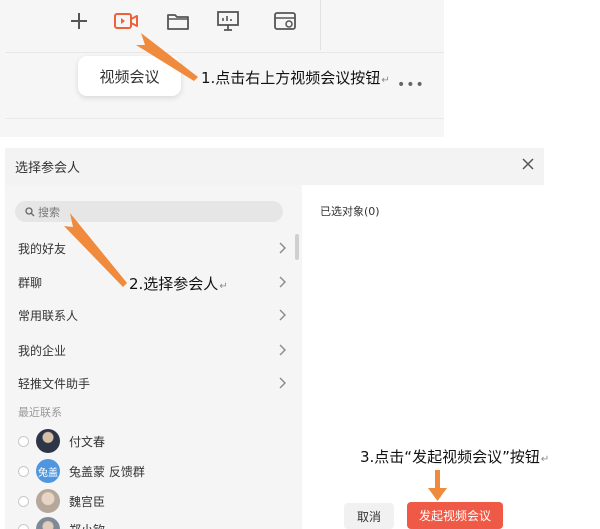 The height and width of the screenshot is (529, 600). What do you see at coordinates (54, 383) in the screenshot?
I see `nav-item-label: 轻推文件助手` at bounding box center [54, 383].